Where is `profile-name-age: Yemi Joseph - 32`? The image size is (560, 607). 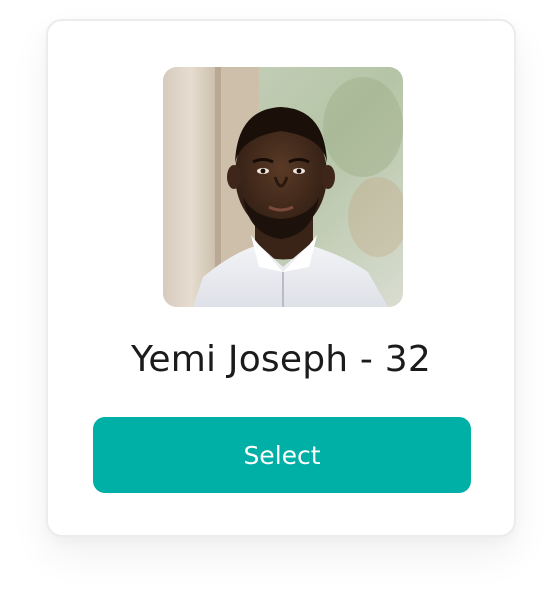 profile-name-age: Yemi Joseph - 32 is located at coordinates (281, 359).